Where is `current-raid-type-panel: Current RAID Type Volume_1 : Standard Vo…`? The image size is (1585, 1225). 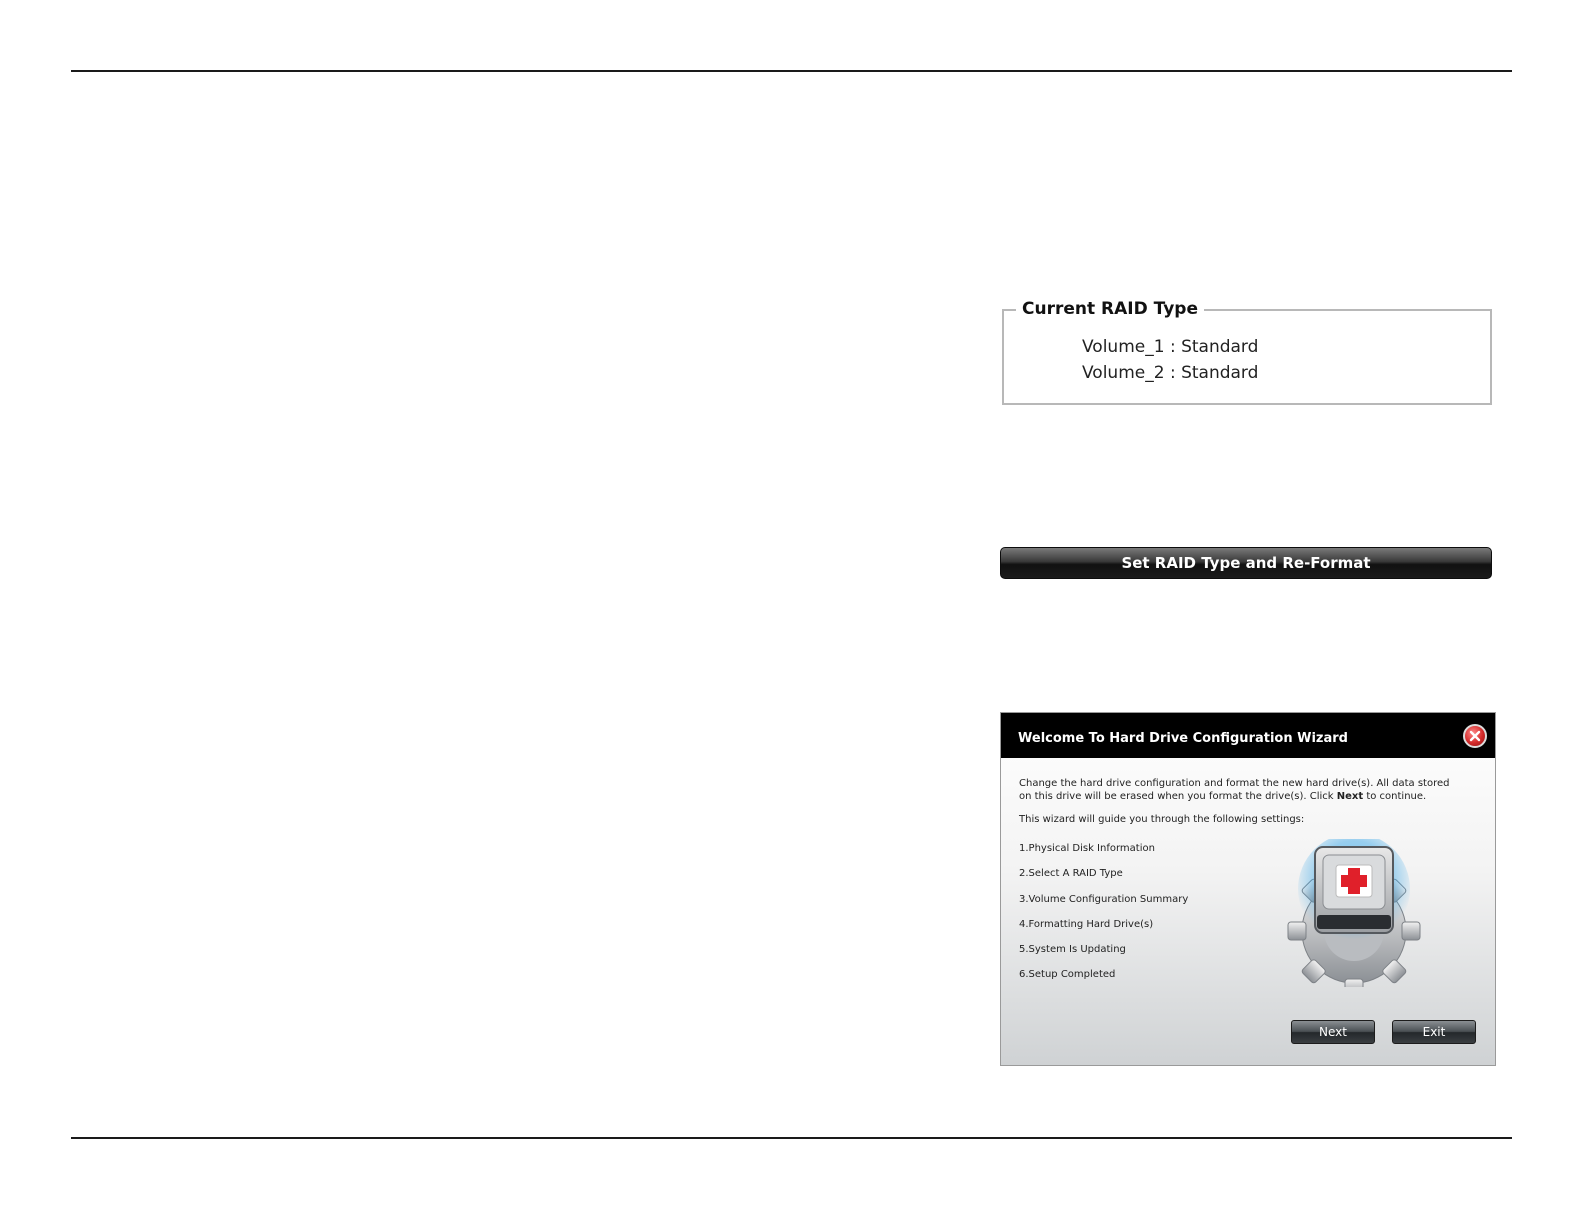
current-raid-type-panel: Current RAID Type Volume_1 : Standard Vo… is located at coordinates (1247, 352).